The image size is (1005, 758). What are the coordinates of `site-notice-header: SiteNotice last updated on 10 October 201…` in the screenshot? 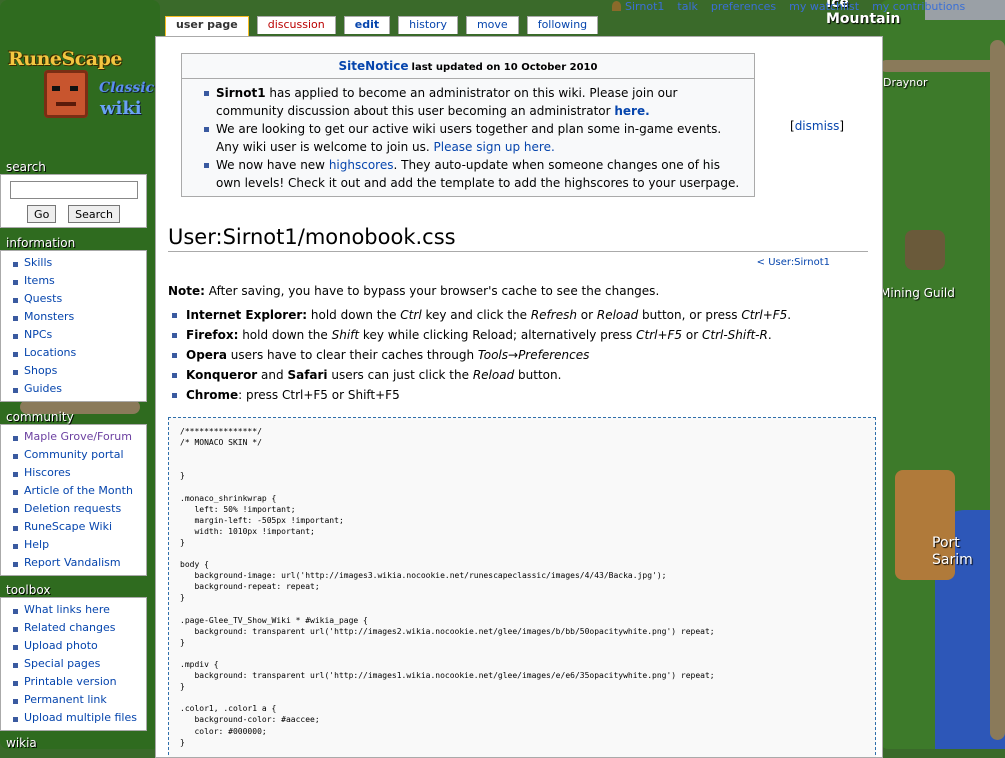 It's located at (468, 66).